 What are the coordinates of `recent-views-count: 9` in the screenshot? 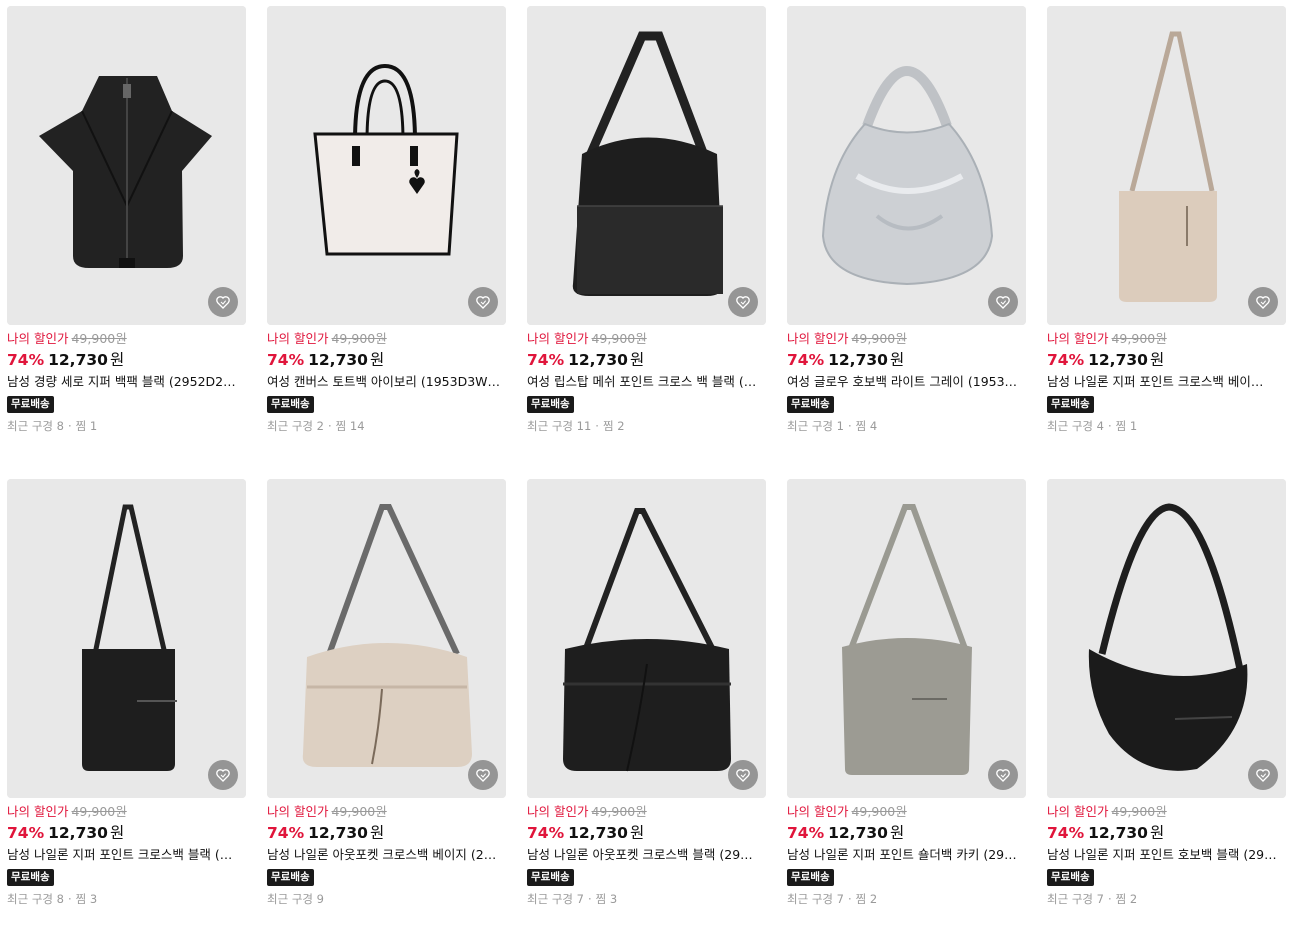 It's located at (320, 899).